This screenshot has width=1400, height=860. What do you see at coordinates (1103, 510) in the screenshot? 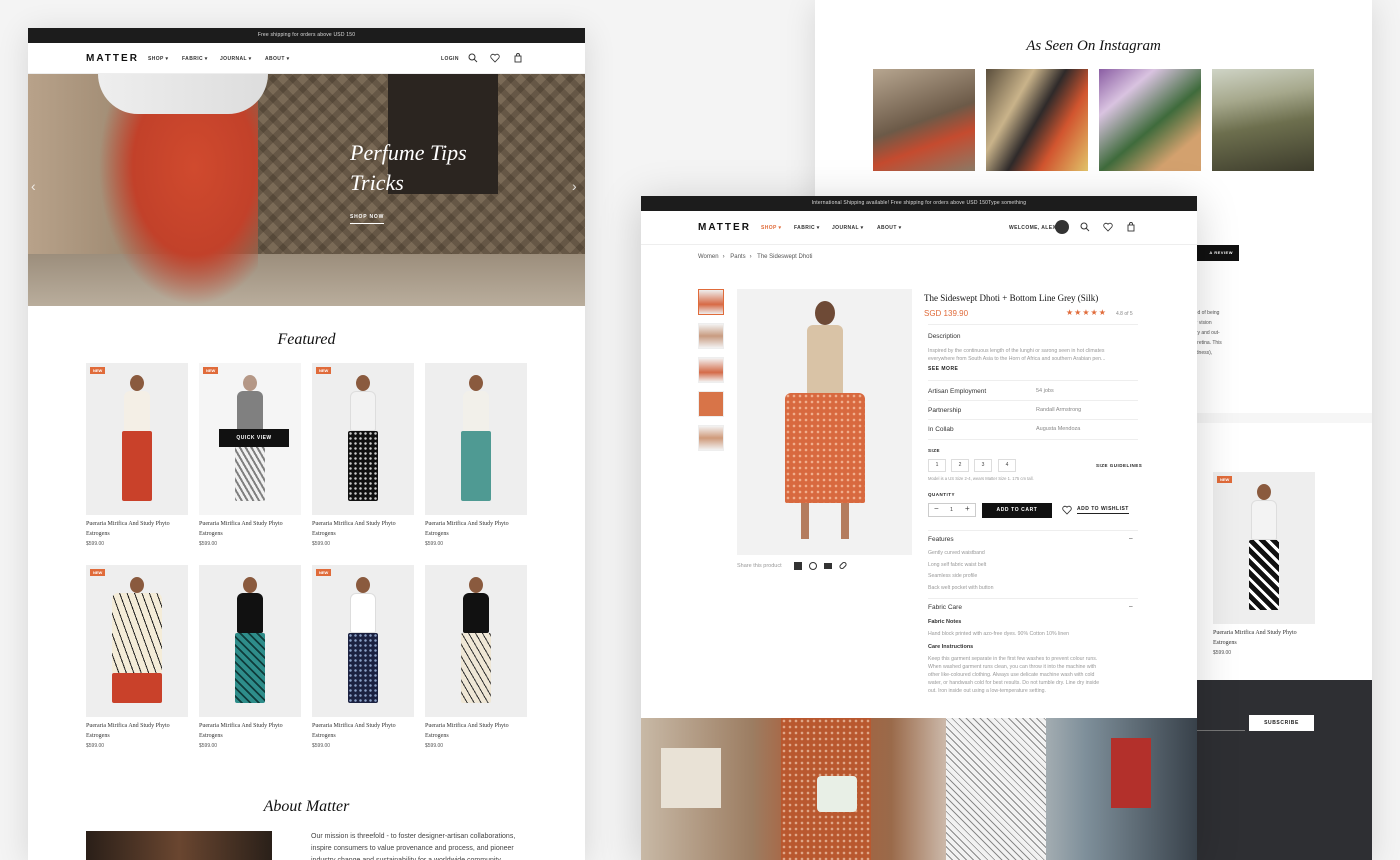
I see `add-to-wishlist-link: ADD TO WISHLIST` at bounding box center [1103, 510].